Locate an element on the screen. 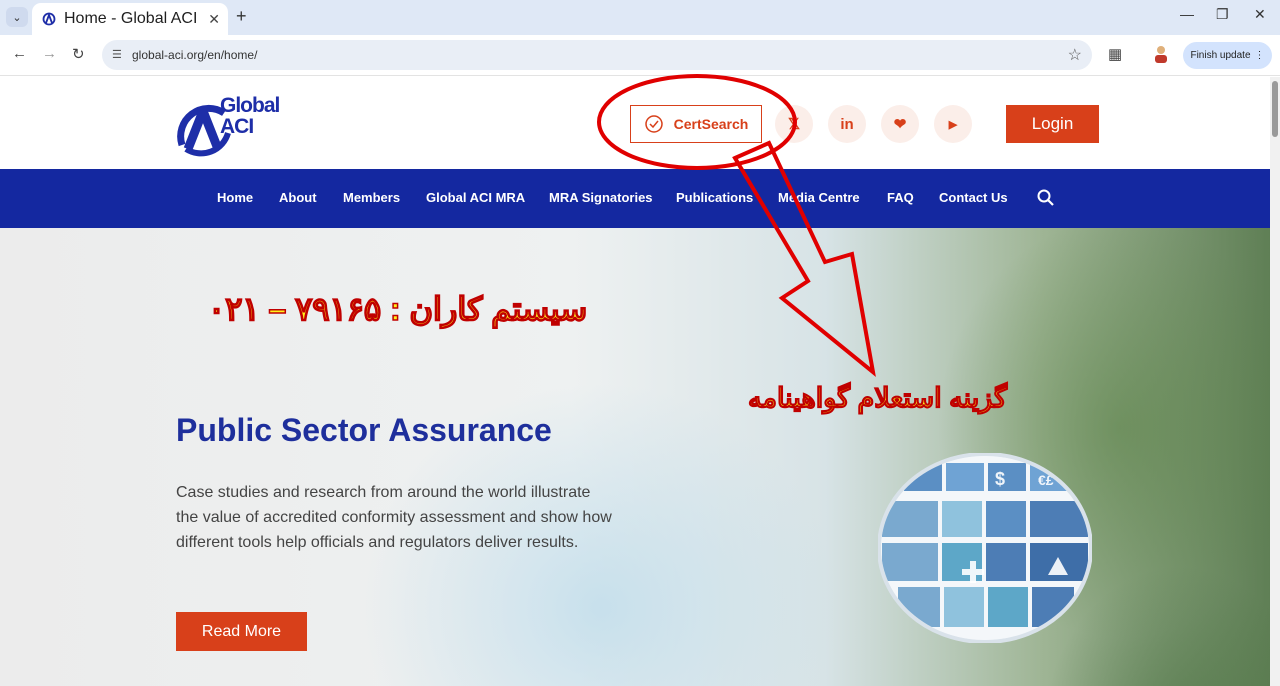 The image size is (1280, 686). nav-item-members: Members is located at coordinates (371, 197).